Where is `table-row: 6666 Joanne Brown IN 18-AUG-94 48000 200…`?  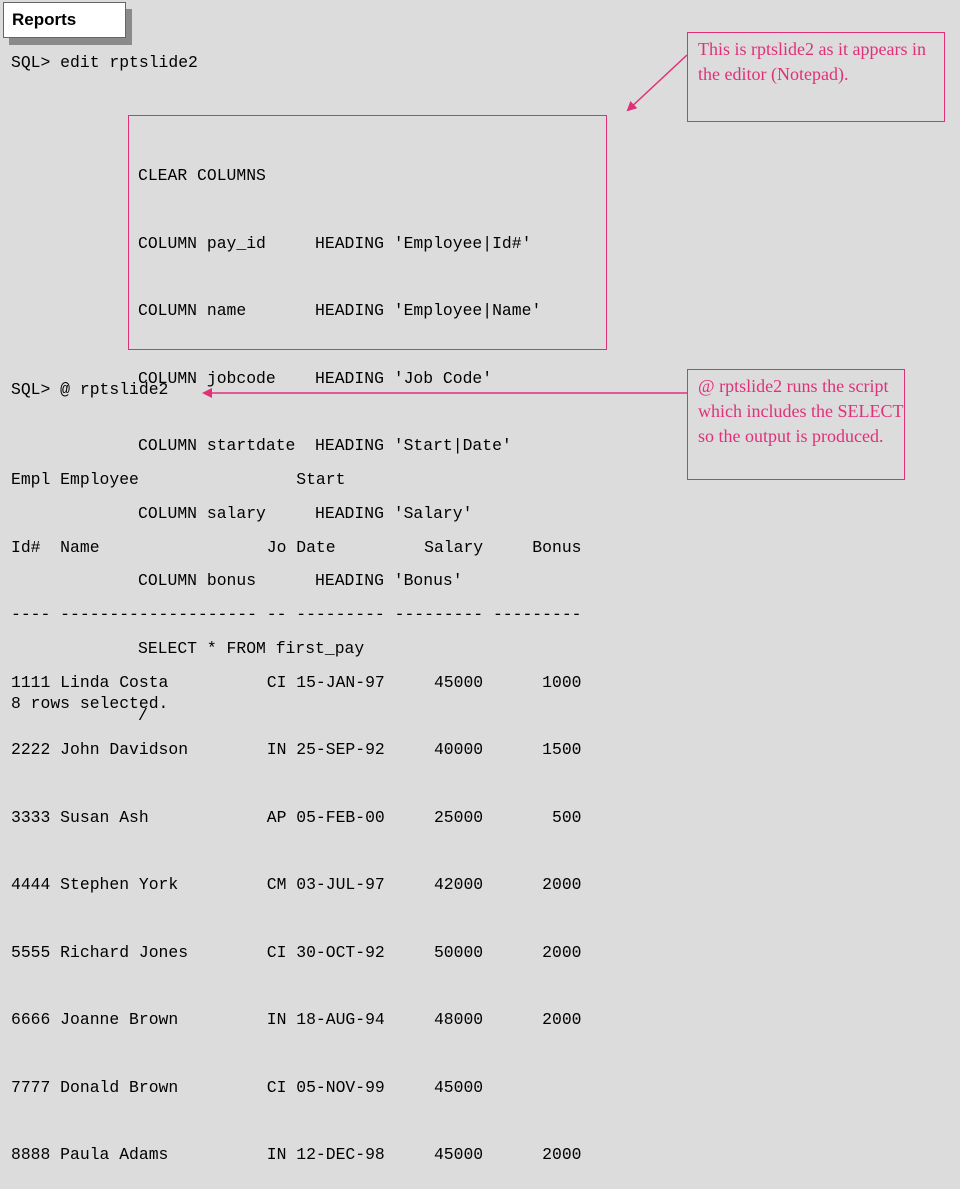 table-row: 6666 Joanne Brown IN 18-AUG-94 48000 200… is located at coordinates (296, 1019).